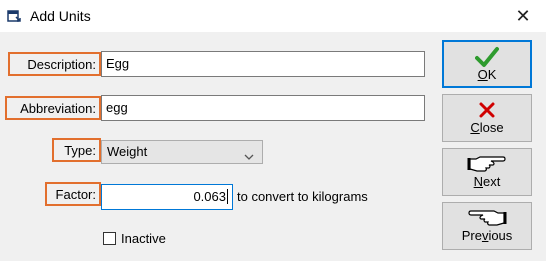 The height and width of the screenshot is (261, 546). What do you see at coordinates (273, 16) in the screenshot?
I see `title-bar: Add Units ✕` at bounding box center [273, 16].